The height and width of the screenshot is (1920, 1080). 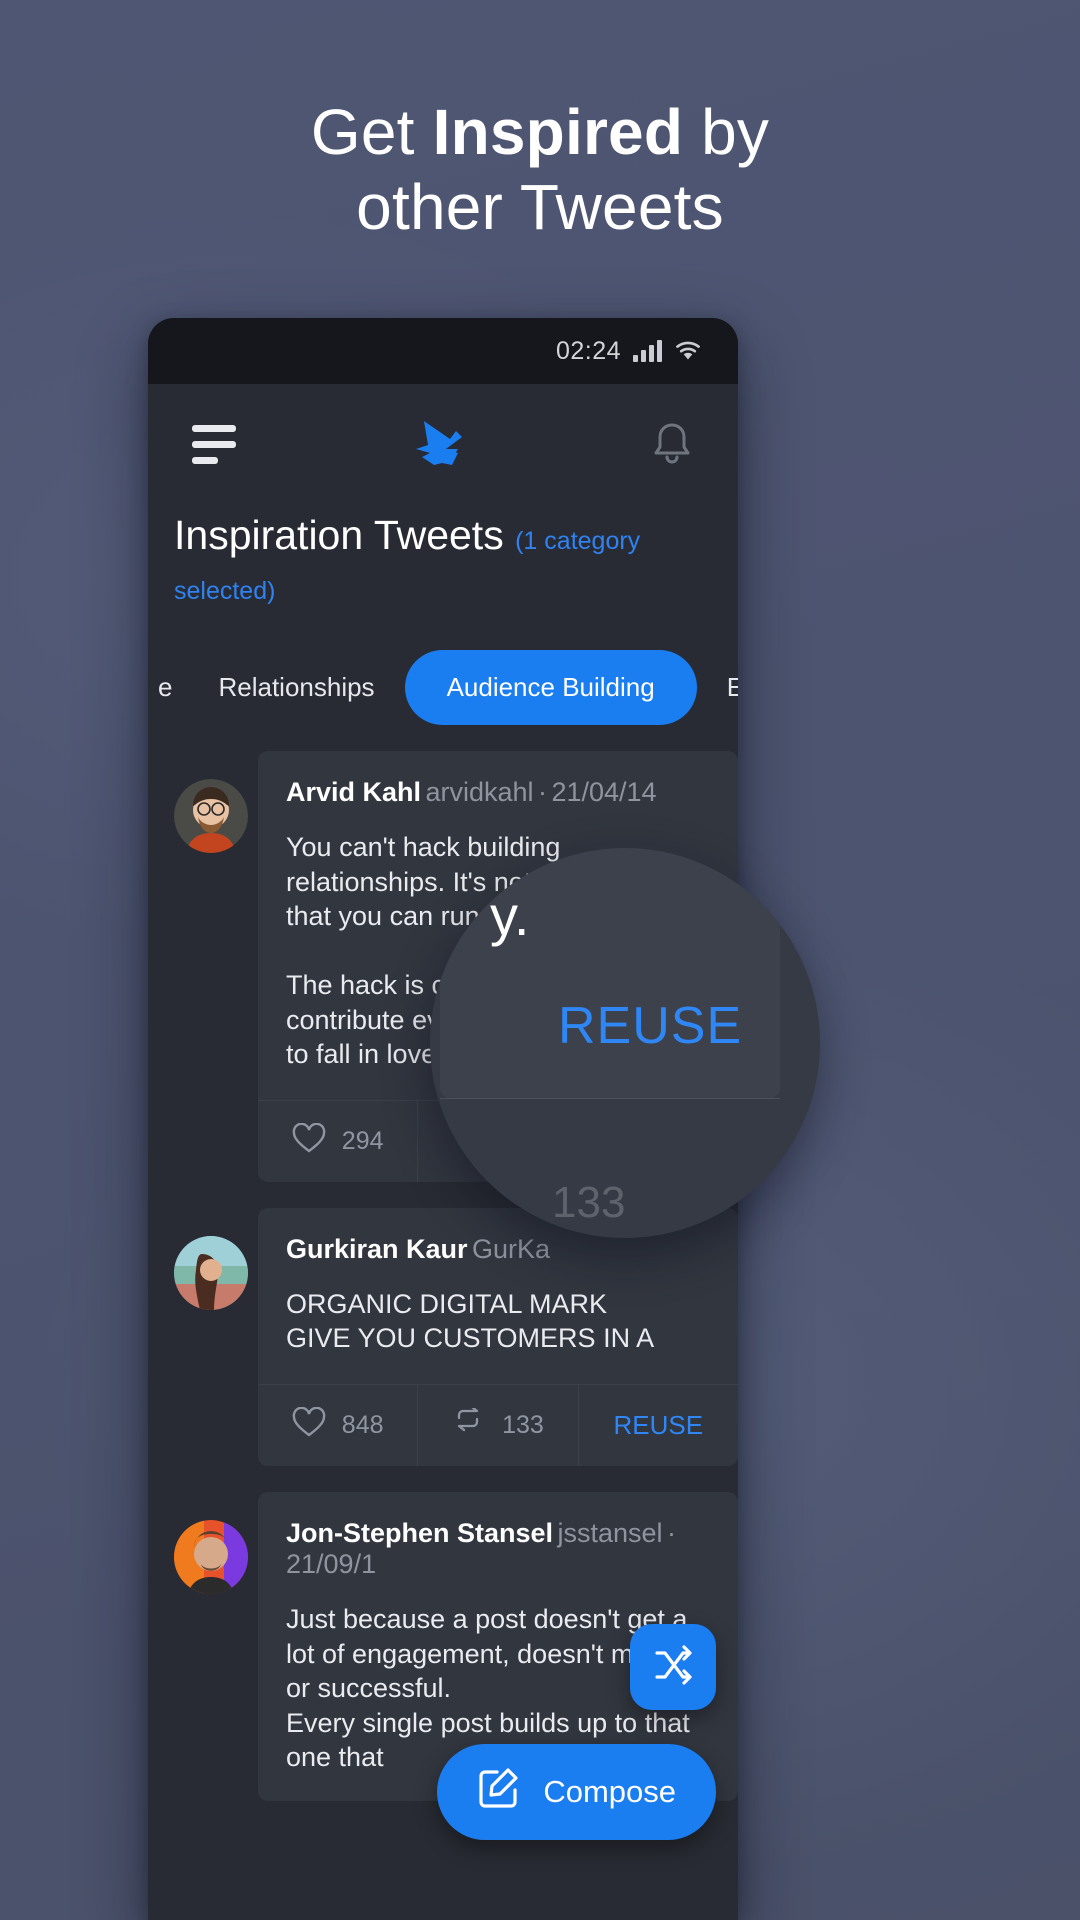 I want to click on status-bar-time: 02:24, so click(x=588, y=350).